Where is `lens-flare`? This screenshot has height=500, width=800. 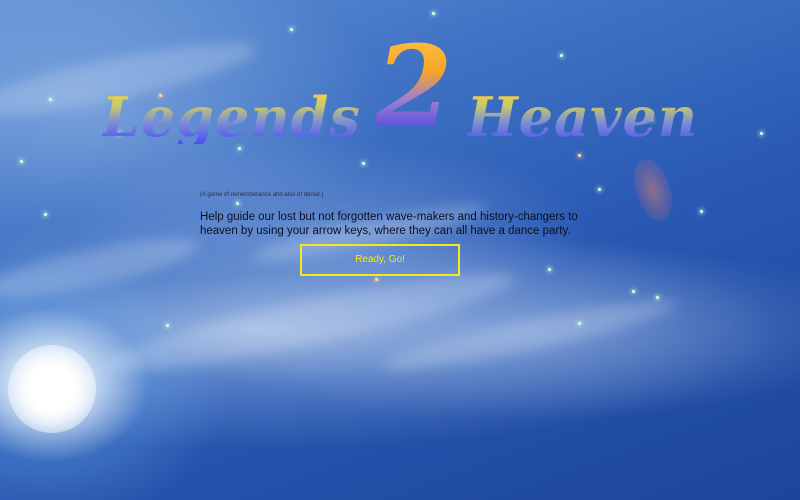
lens-flare is located at coordinates (653, 190).